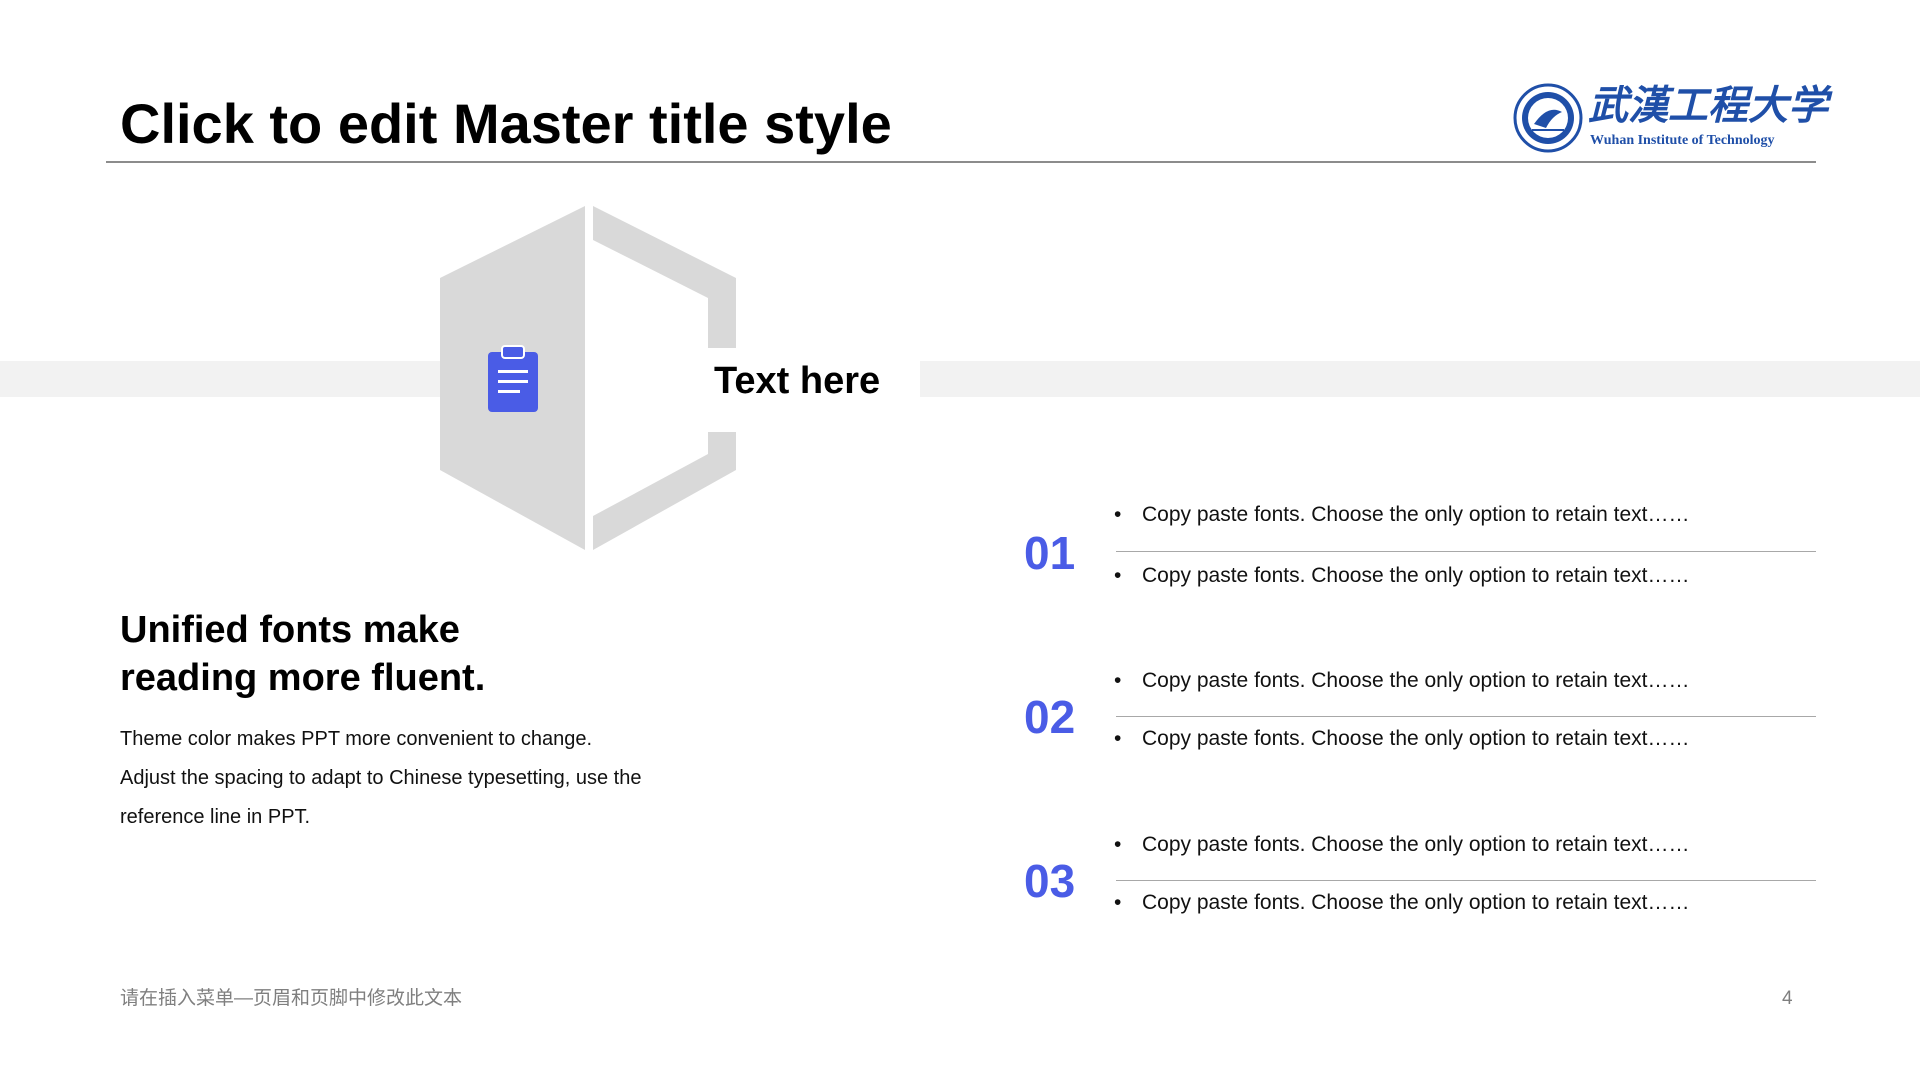 The image size is (1920, 1080). What do you see at coordinates (420, 654) in the screenshot?
I see `section-heading: Unified fonts make reading more fluent.` at bounding box center [420, 654].